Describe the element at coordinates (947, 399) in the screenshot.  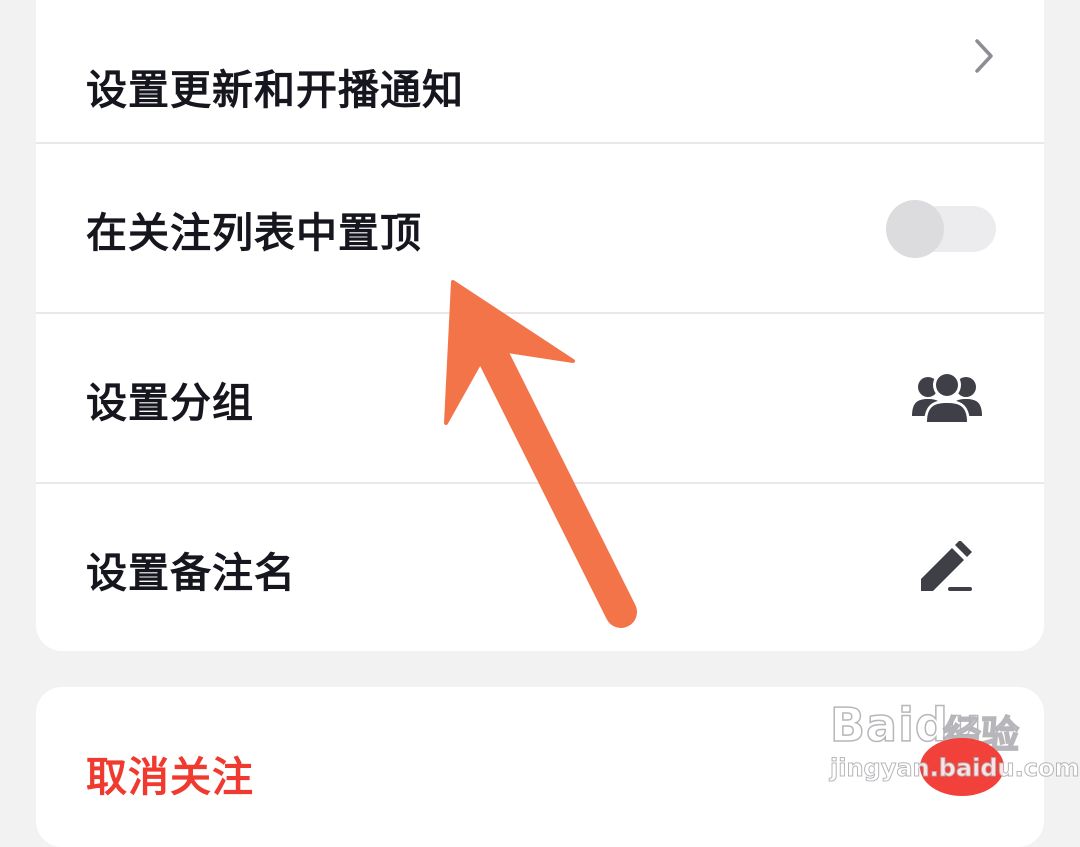
I see `user-group-icon` at that location.